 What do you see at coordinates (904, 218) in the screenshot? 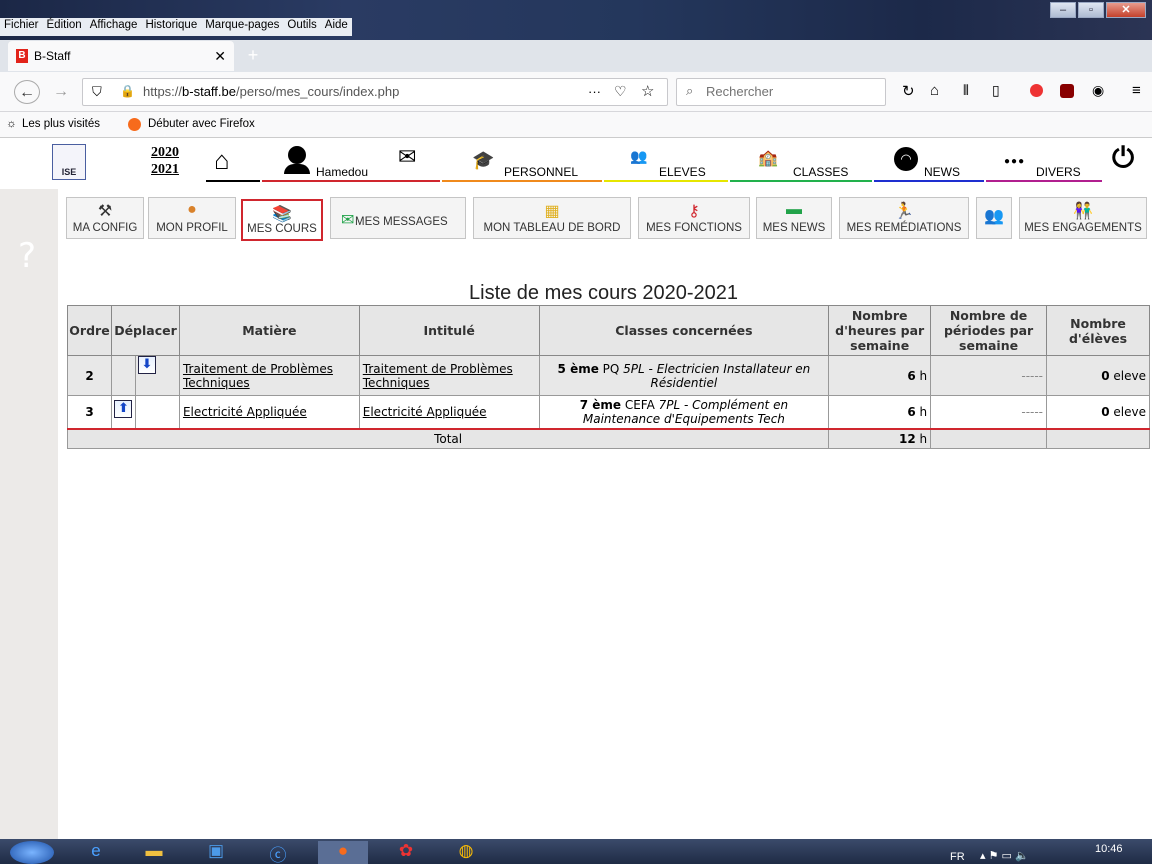
I see `subtab-mes-remediations: 🏃 MES REMÉDIATIONS` at bounding box center [904, 218].